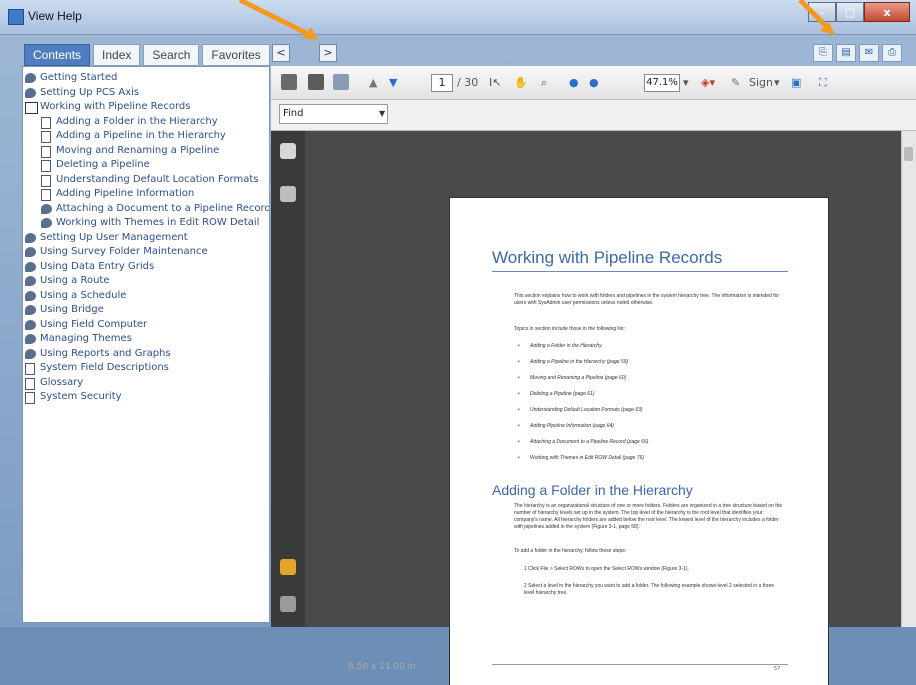 The height and width of the screenshot is (685, 916). What do you see at coordinates (288, 194) in the screenshot?
I see `bookmarks-icon` at bounding box center [288, 194].